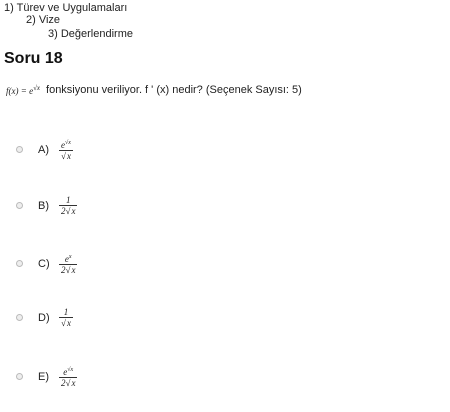 The image size is (450, 412). I want to click on option-formula-b: 1 2√x, so click(68, 205).